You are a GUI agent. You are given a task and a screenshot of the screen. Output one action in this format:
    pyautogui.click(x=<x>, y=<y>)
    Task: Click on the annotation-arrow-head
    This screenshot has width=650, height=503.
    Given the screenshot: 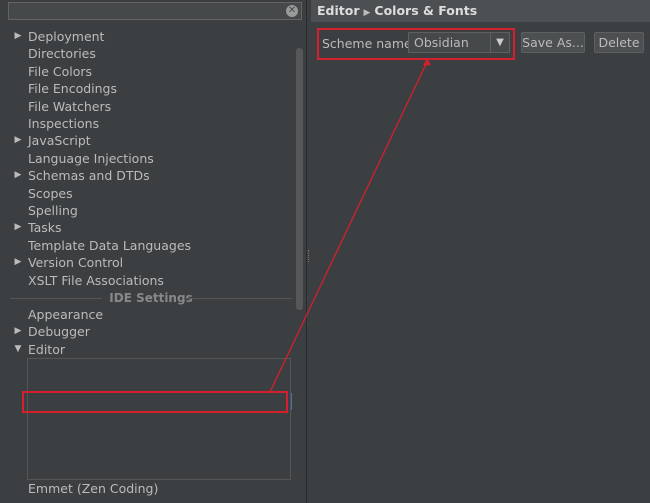 What is the action you would take?
    pyautogui.click(x=427, y=62)
    